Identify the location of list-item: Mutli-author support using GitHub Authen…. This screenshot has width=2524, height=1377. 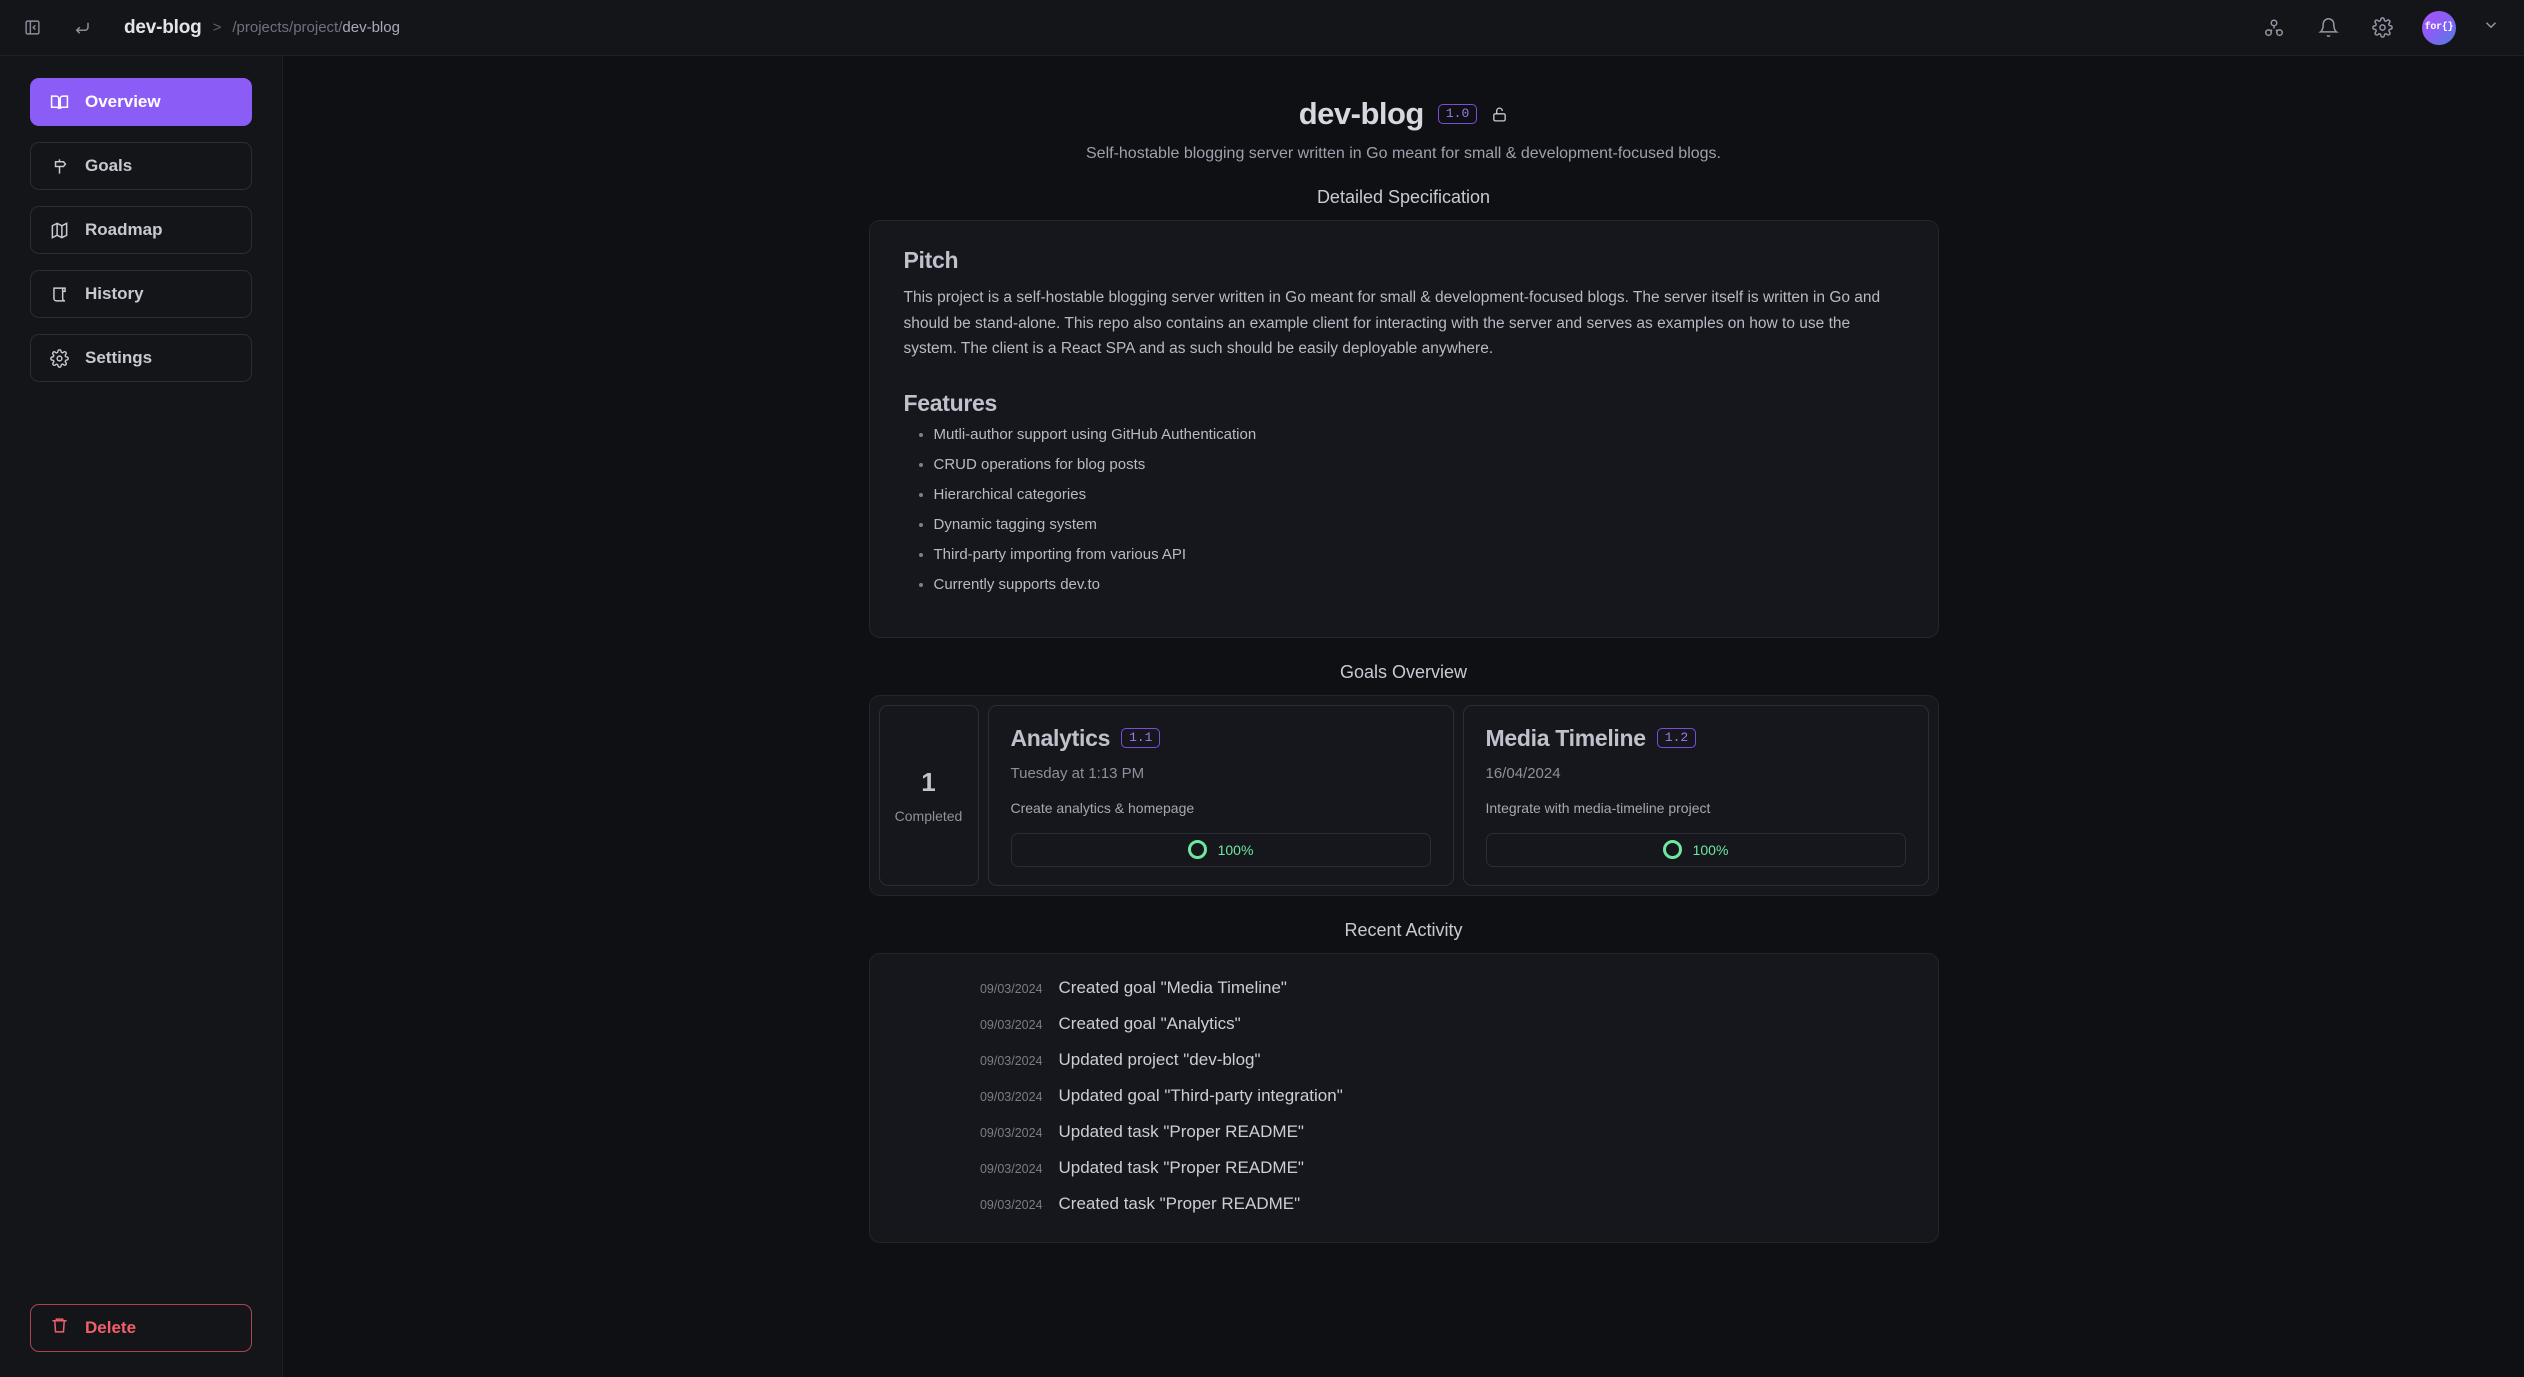
(1419, 434).